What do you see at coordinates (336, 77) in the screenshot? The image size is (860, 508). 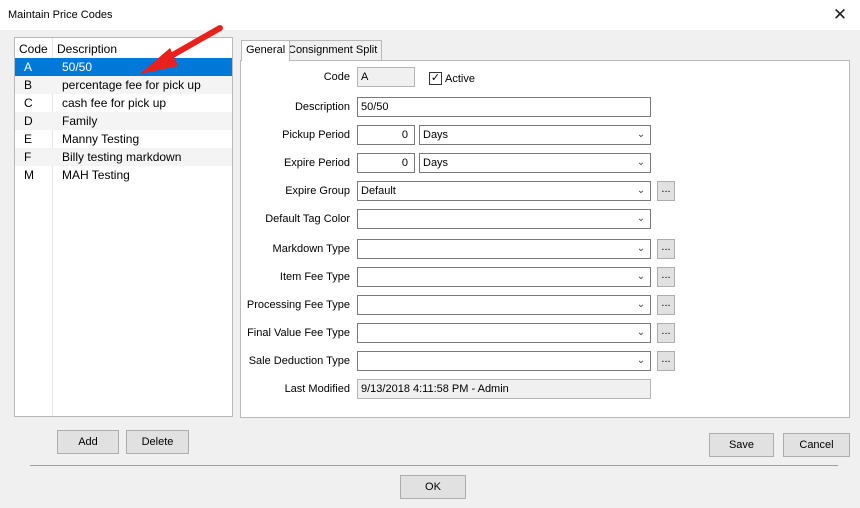 I see `code-label: Code` at bounding box center [336, 77].